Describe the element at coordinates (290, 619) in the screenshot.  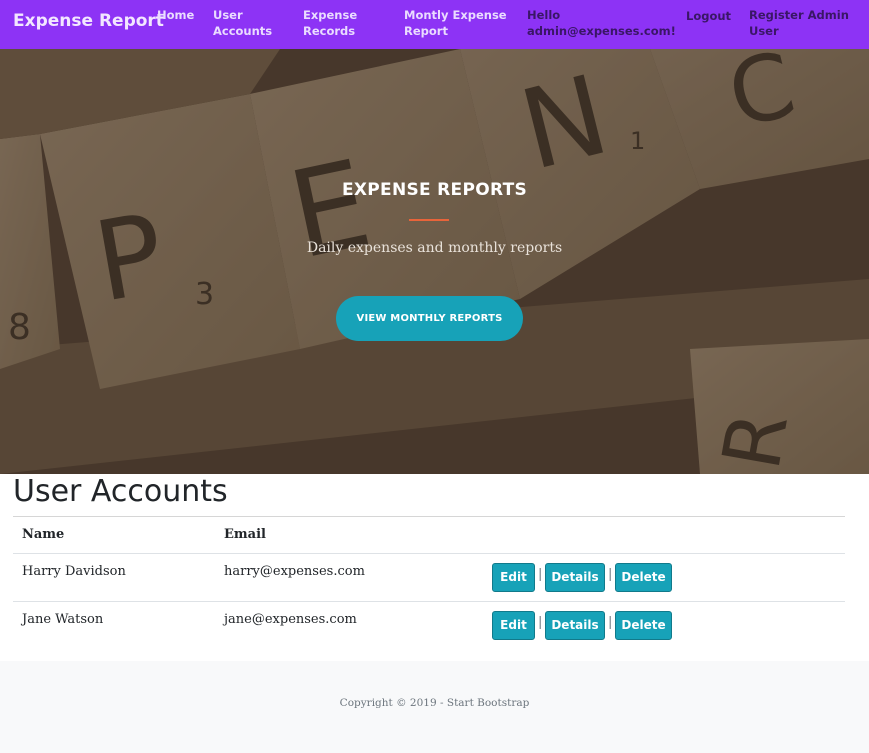
I see `user-email-cell: jane@expenses.com` at that location.